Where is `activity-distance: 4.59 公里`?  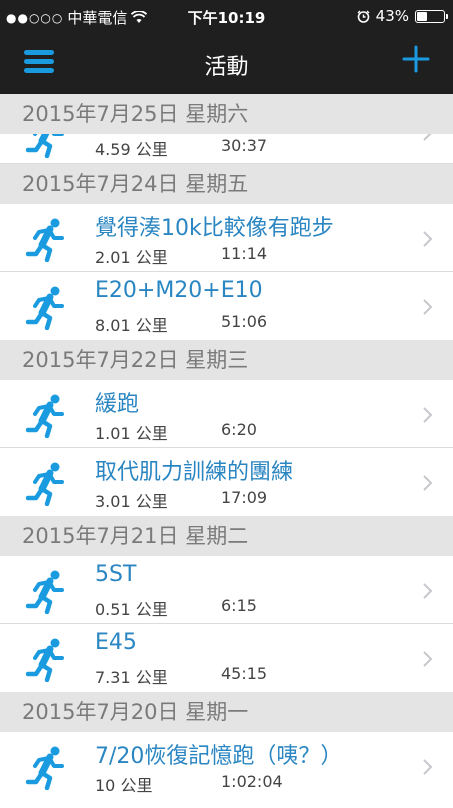
activity-distance: 4.59 公里 is located at coordinates (131, 149).